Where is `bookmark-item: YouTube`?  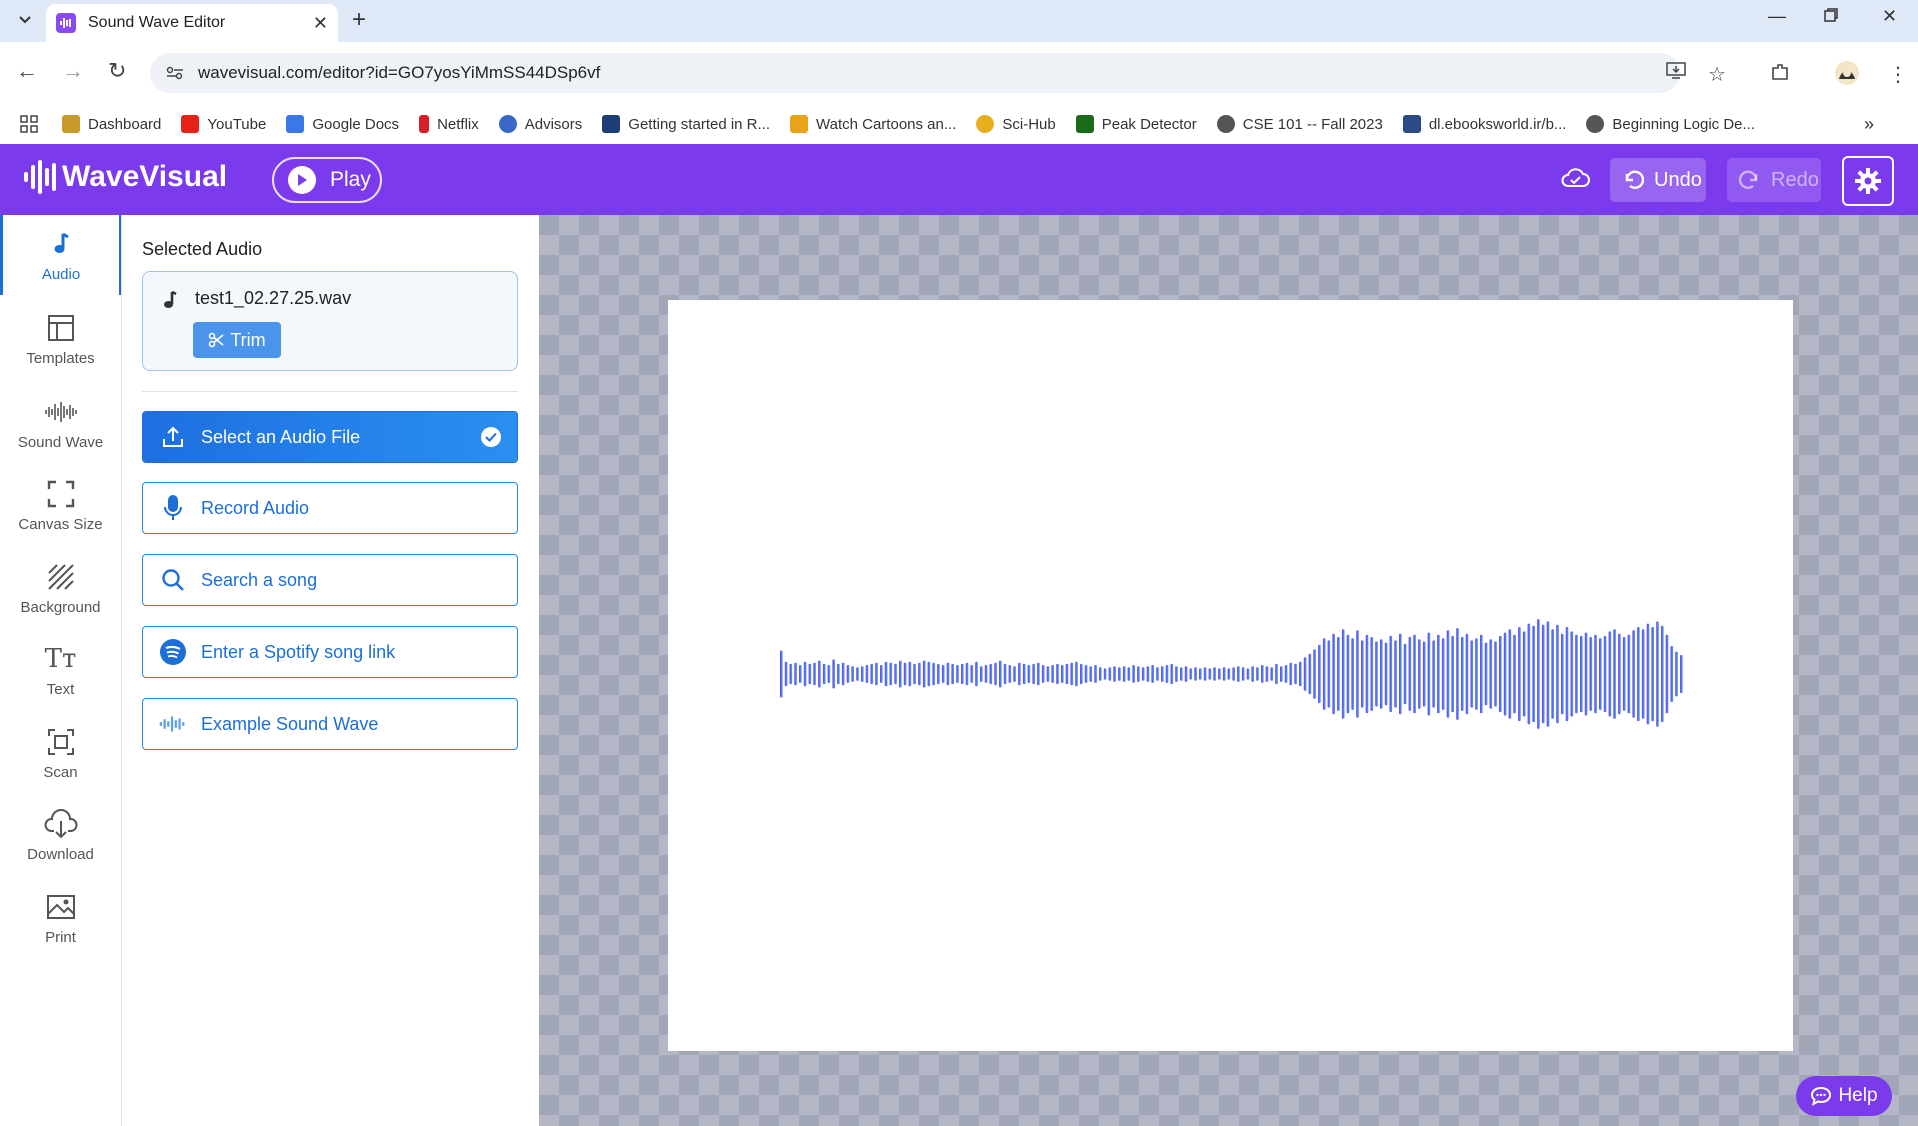
bookmark-item: YouTube is located at coordinates (223, 124).